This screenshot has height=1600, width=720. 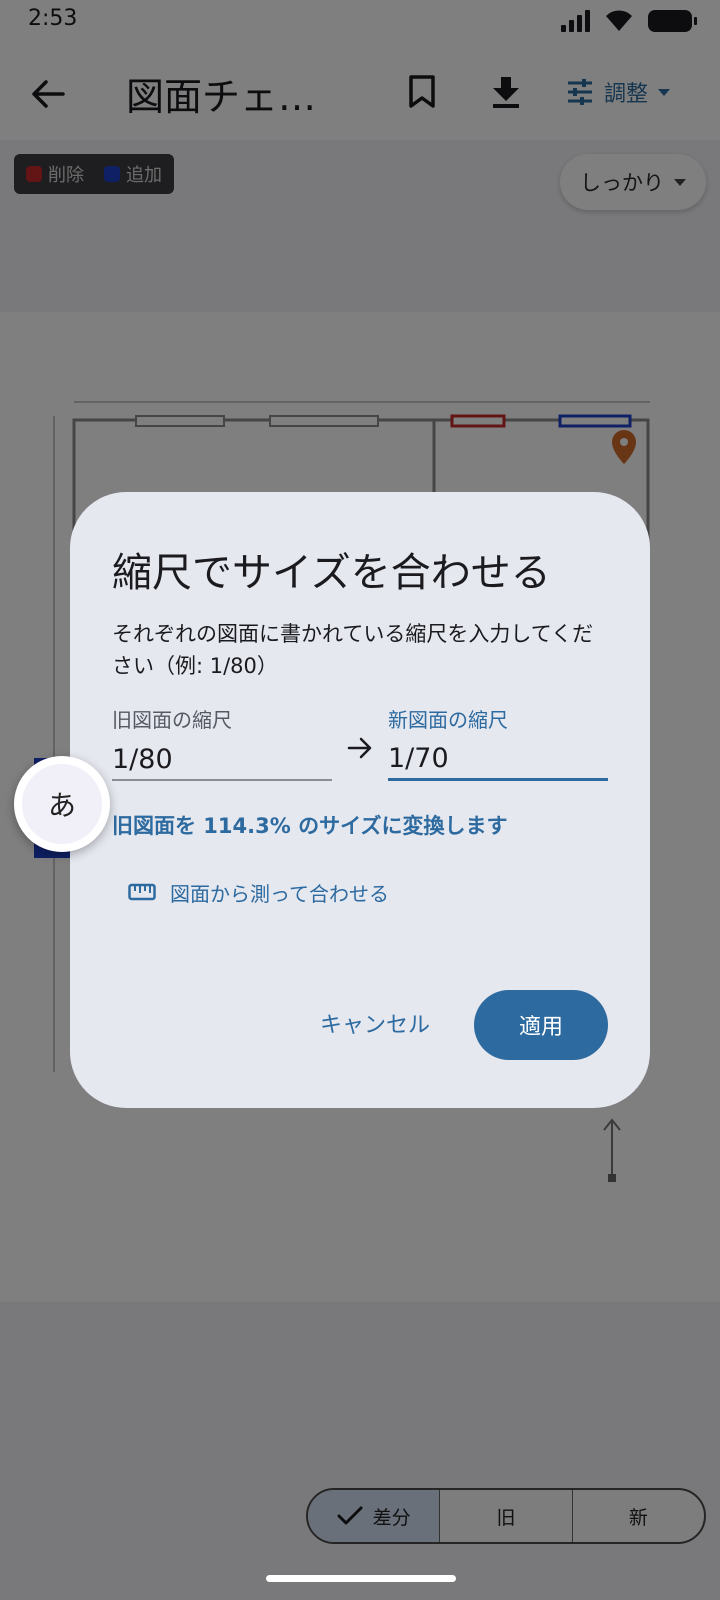 I want to click on home-indicator, so click(x=361, y=1578).